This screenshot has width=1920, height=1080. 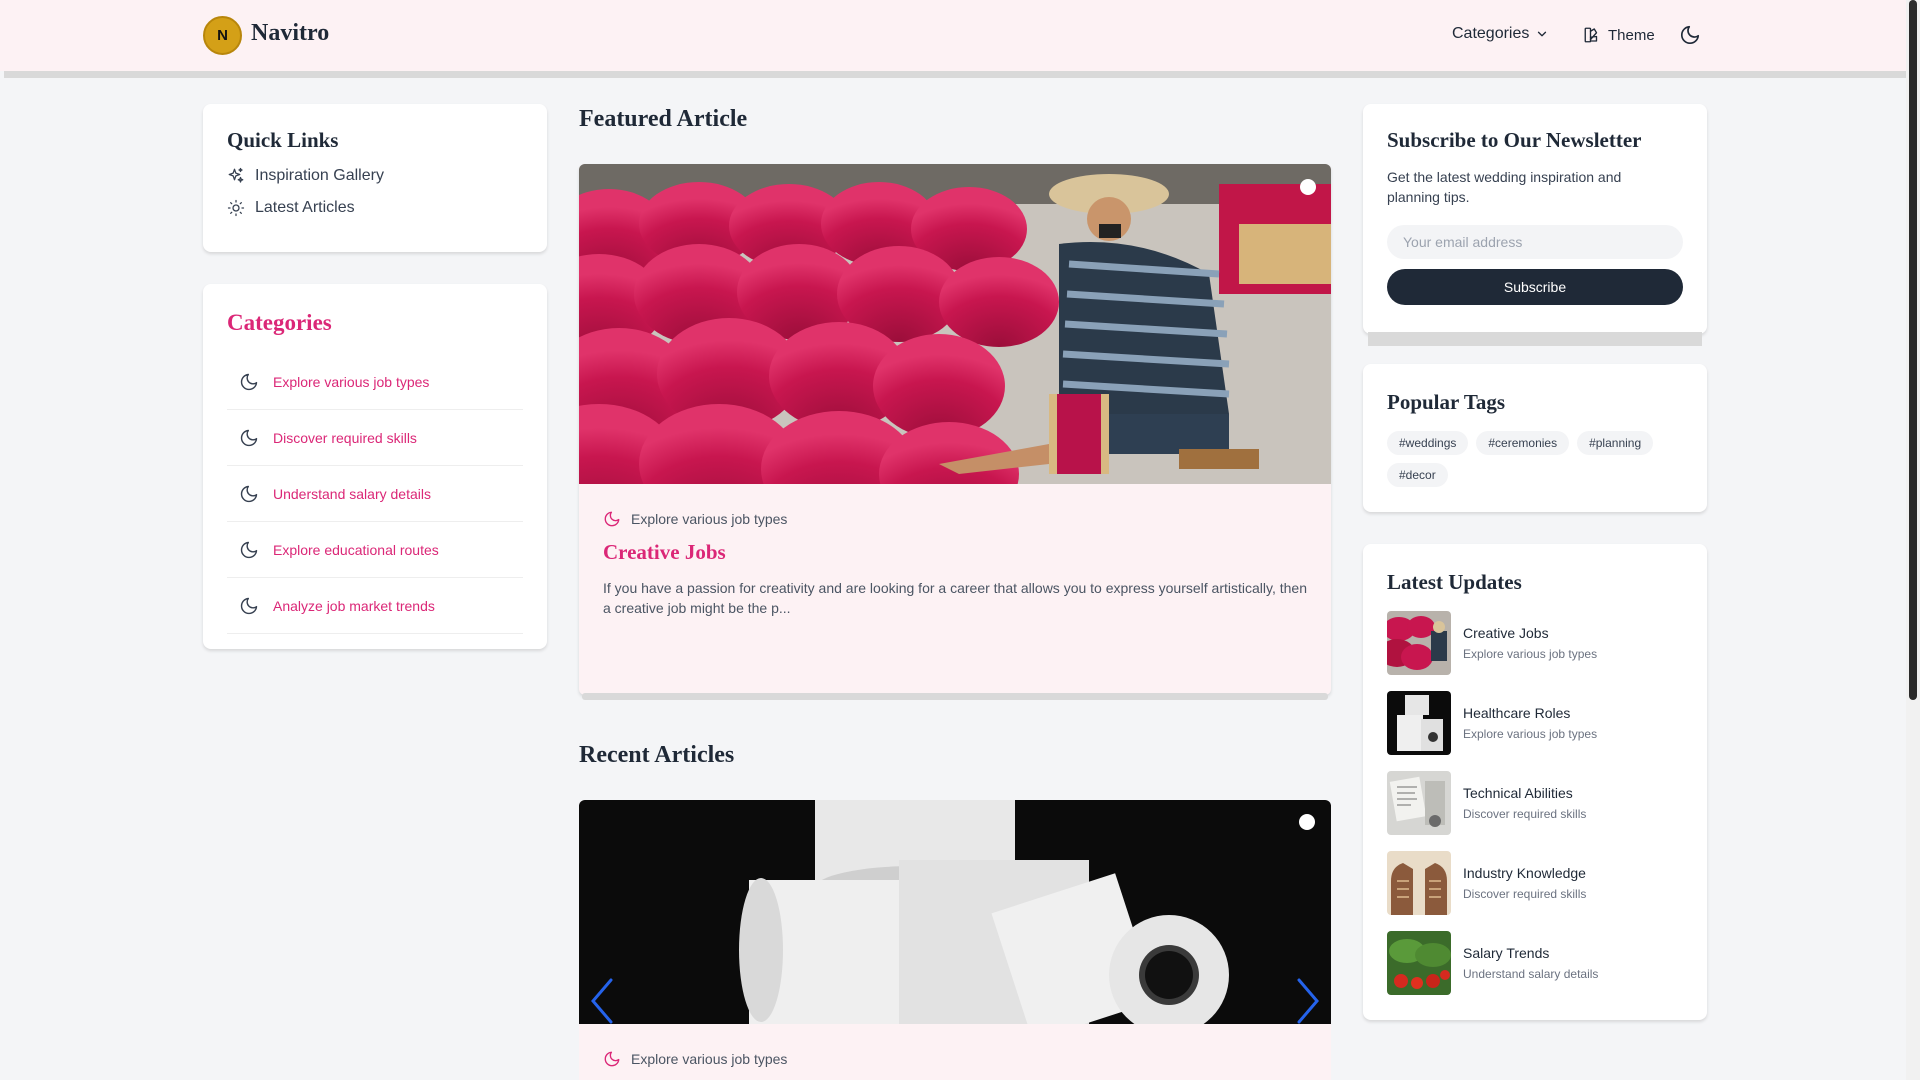 I want to click on email-field, so click(x=1535, y=242).